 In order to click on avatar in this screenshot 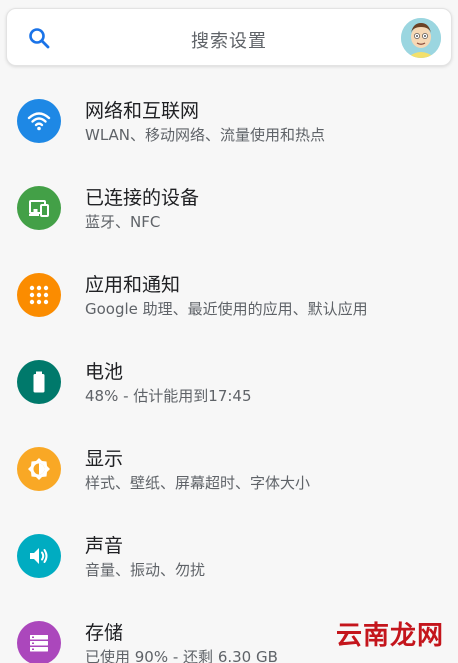, I will do `click(421, 38)`.